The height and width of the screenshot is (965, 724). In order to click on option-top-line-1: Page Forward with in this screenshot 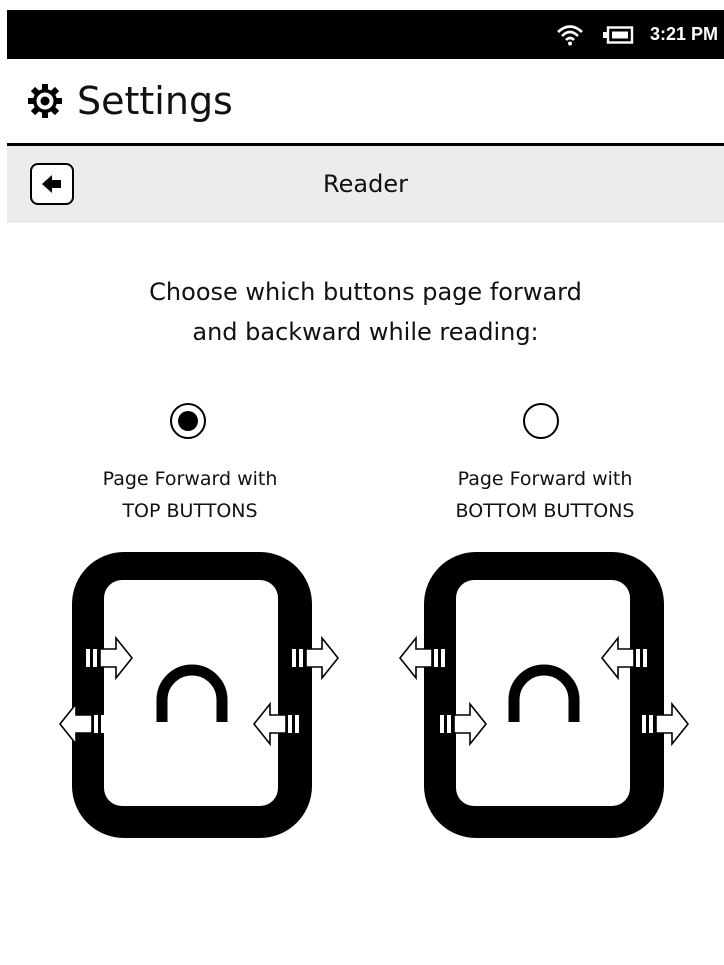, I will do `click(190, 479)`.